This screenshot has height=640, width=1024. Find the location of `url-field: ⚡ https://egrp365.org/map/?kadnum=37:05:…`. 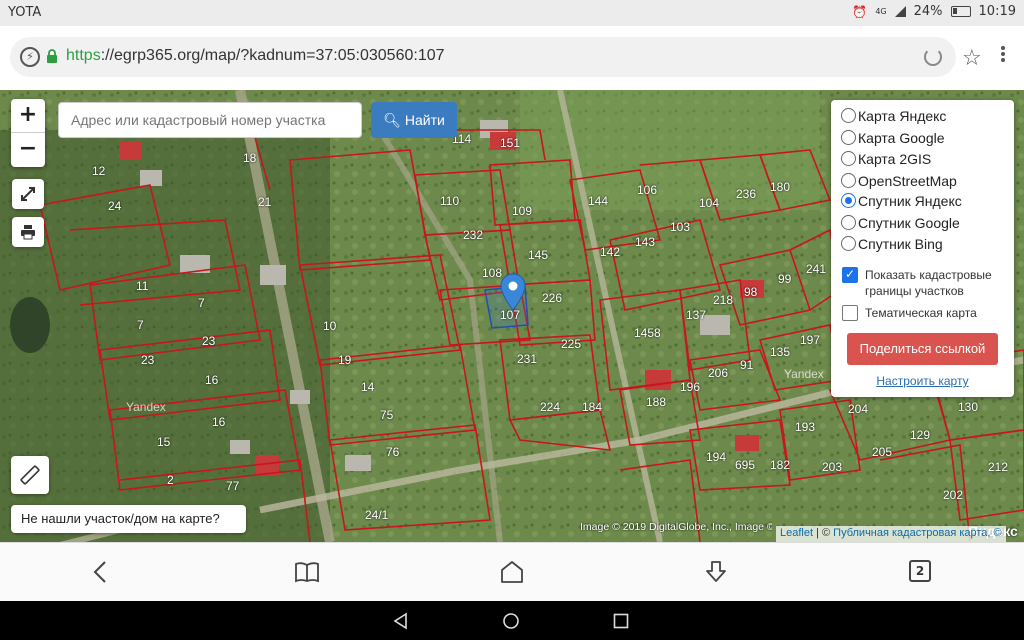

url-field: ⚡ https://egrp365.org/map/?kadnum=37:05:… is located at coordinates (483, 57).